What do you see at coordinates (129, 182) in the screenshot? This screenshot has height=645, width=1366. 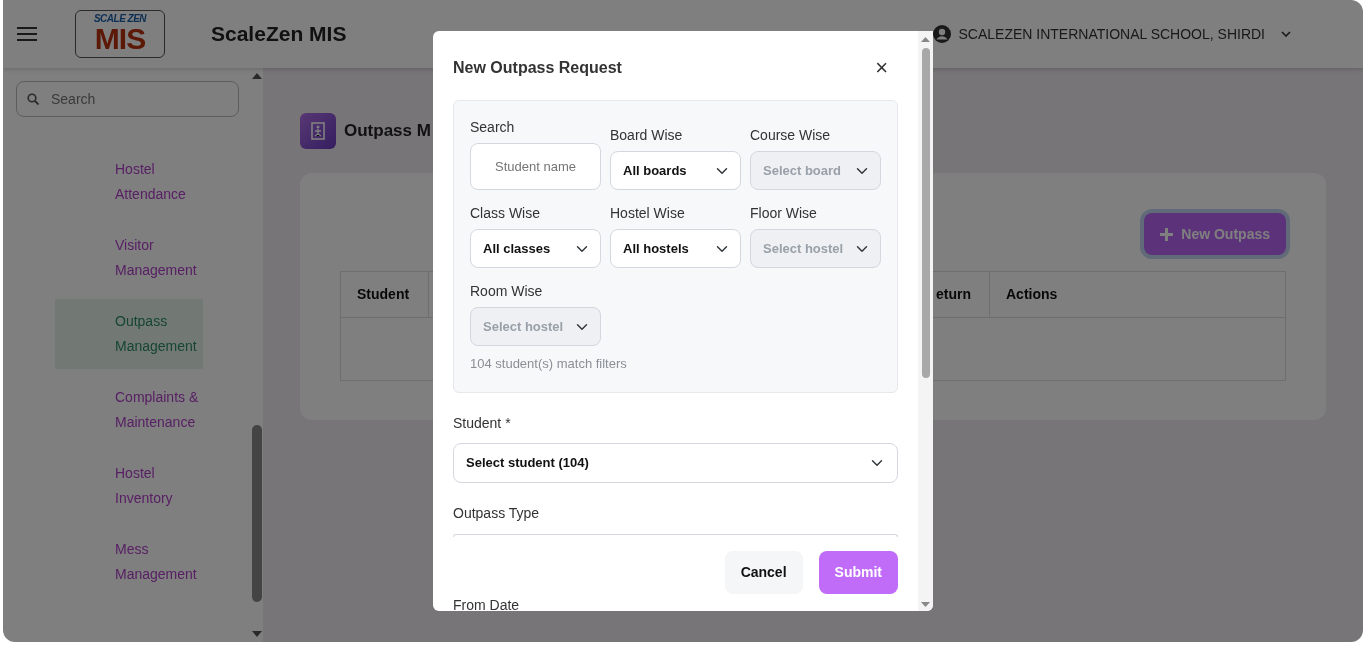 I see `sidebar-item: Hostel Attendance` at bounding box center [129, 182].